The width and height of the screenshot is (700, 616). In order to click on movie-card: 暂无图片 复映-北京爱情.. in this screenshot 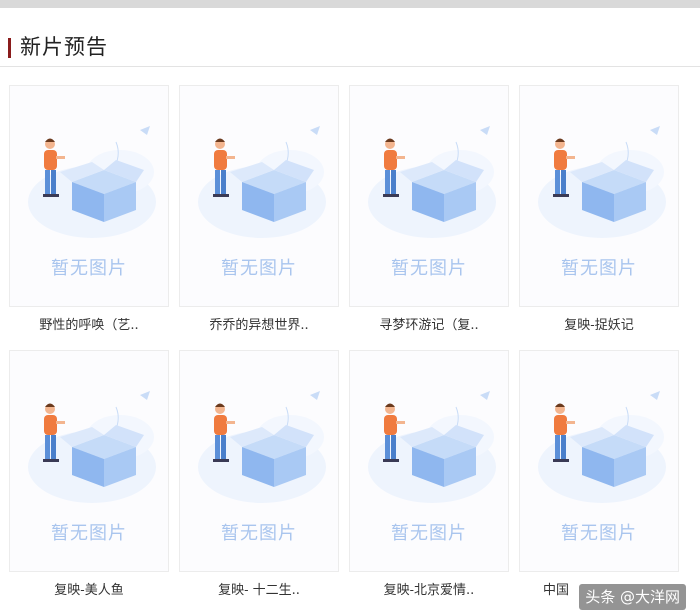, I will do `click(429, 480)`.